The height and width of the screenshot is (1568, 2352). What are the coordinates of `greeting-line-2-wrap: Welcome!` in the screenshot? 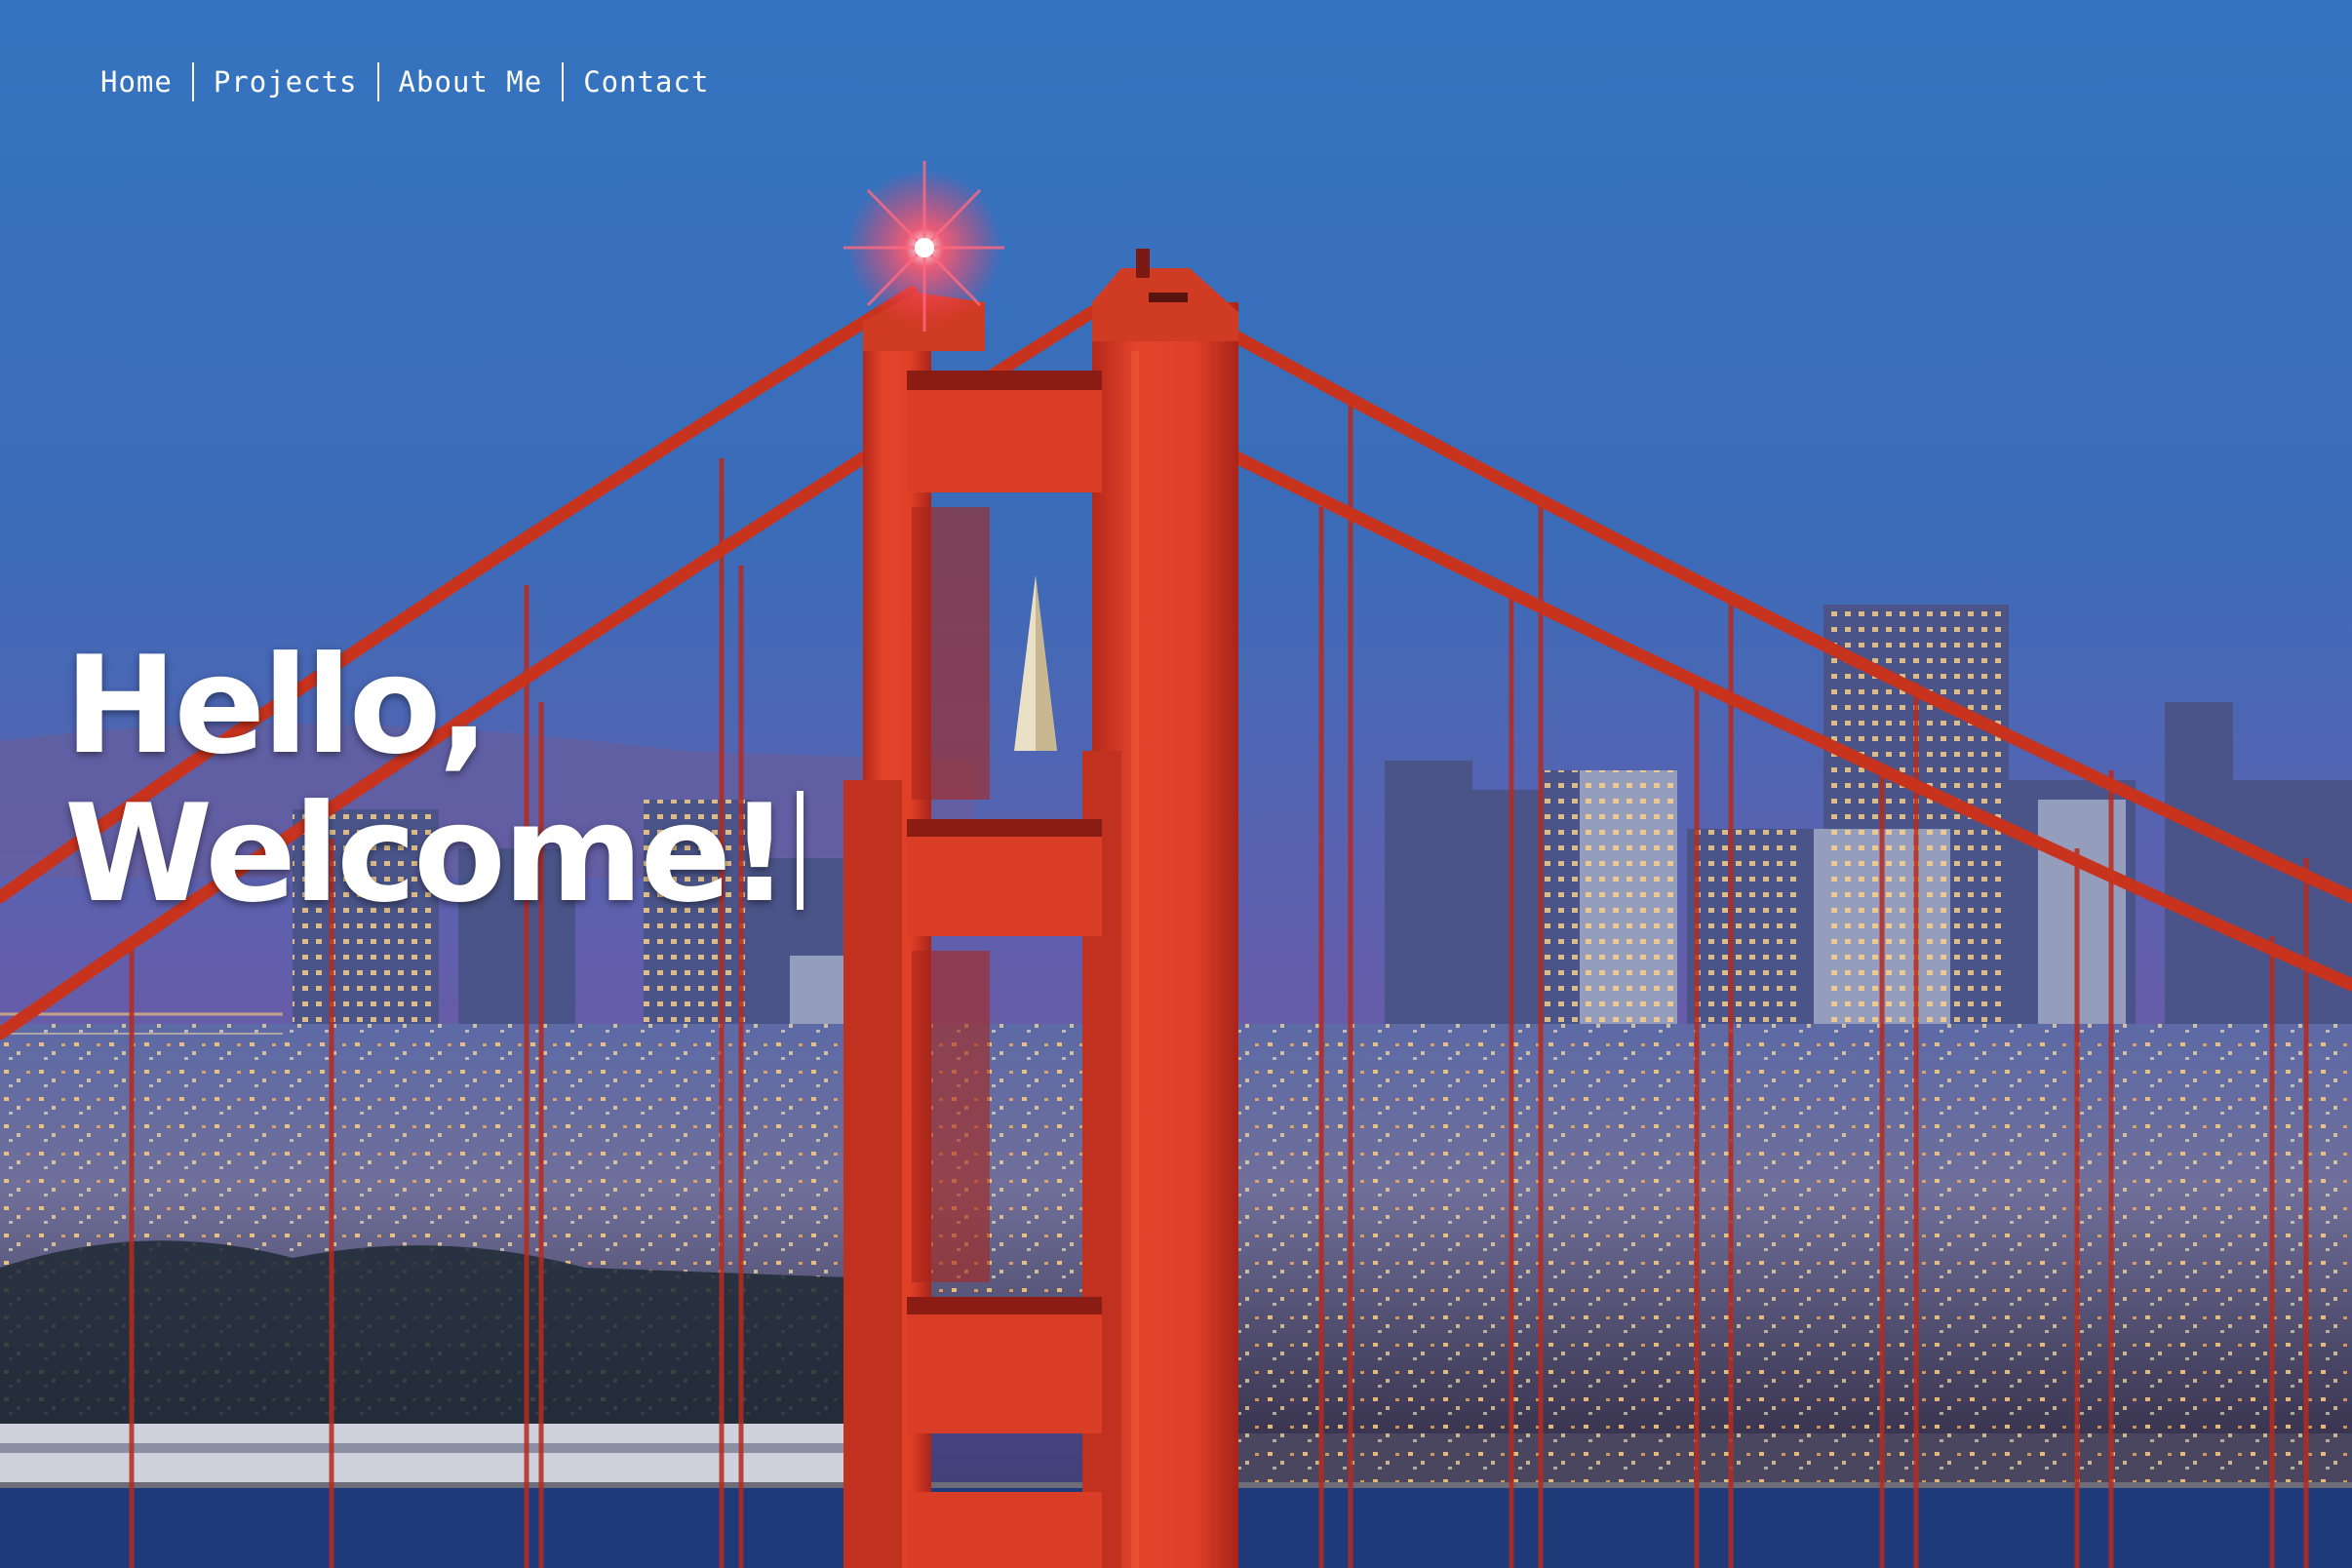 It's located at (434, 854).